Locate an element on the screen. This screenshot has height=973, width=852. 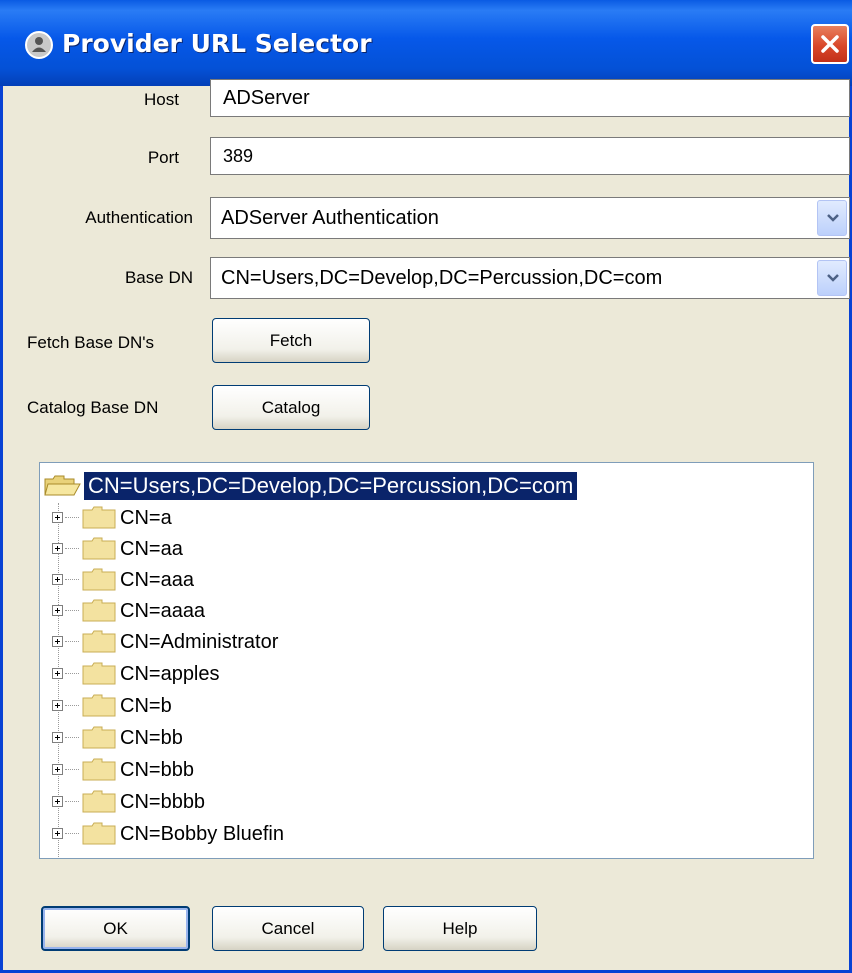
base-dn-label: Base DN is located at coordinates (158, 277).